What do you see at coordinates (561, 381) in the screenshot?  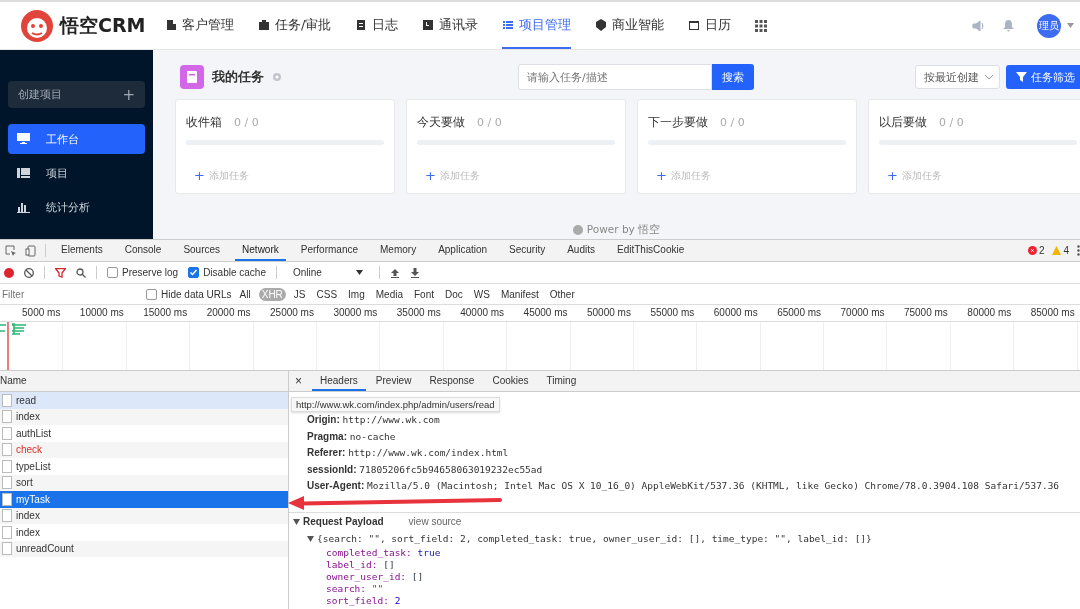 I see `detail-tab: Timing` at bounding box center [561, 381].